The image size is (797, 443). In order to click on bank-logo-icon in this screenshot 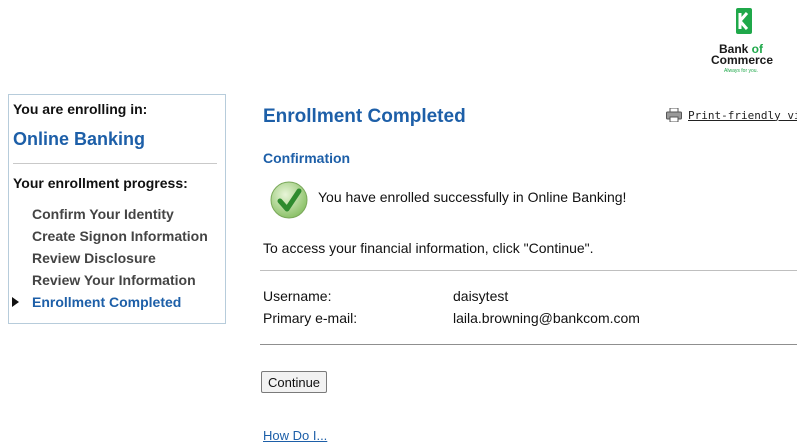, I will do `click(744, 21)`.